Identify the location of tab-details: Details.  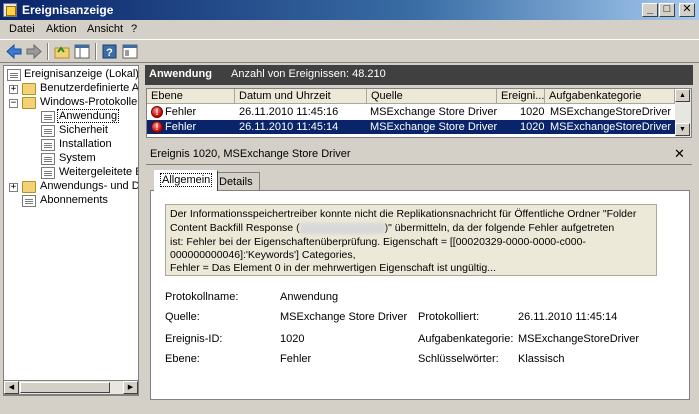
(236, 181).